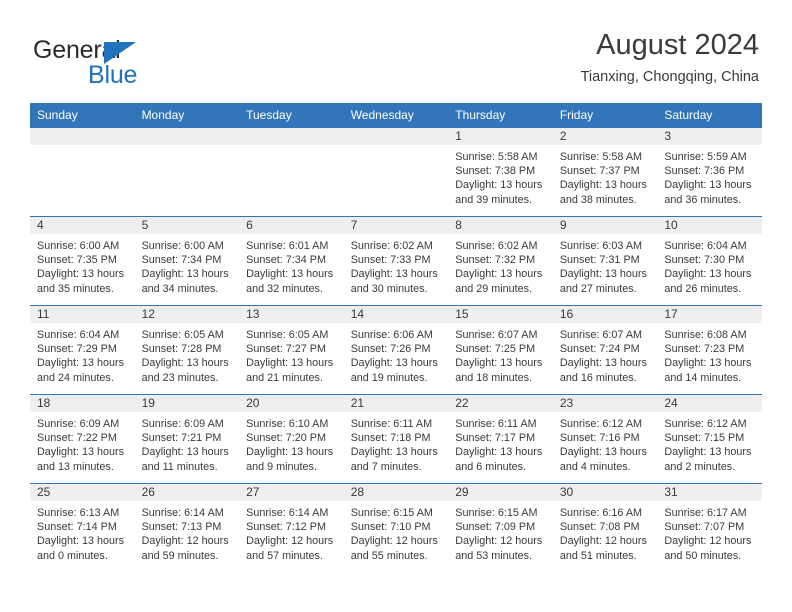 Image resolution: width=792 pixels, height=612 pixels. Describe the element at coordinates (182, 335) in the screenshot. I see `sunrise-time: Sunrise: 6:05 AM` at that location.